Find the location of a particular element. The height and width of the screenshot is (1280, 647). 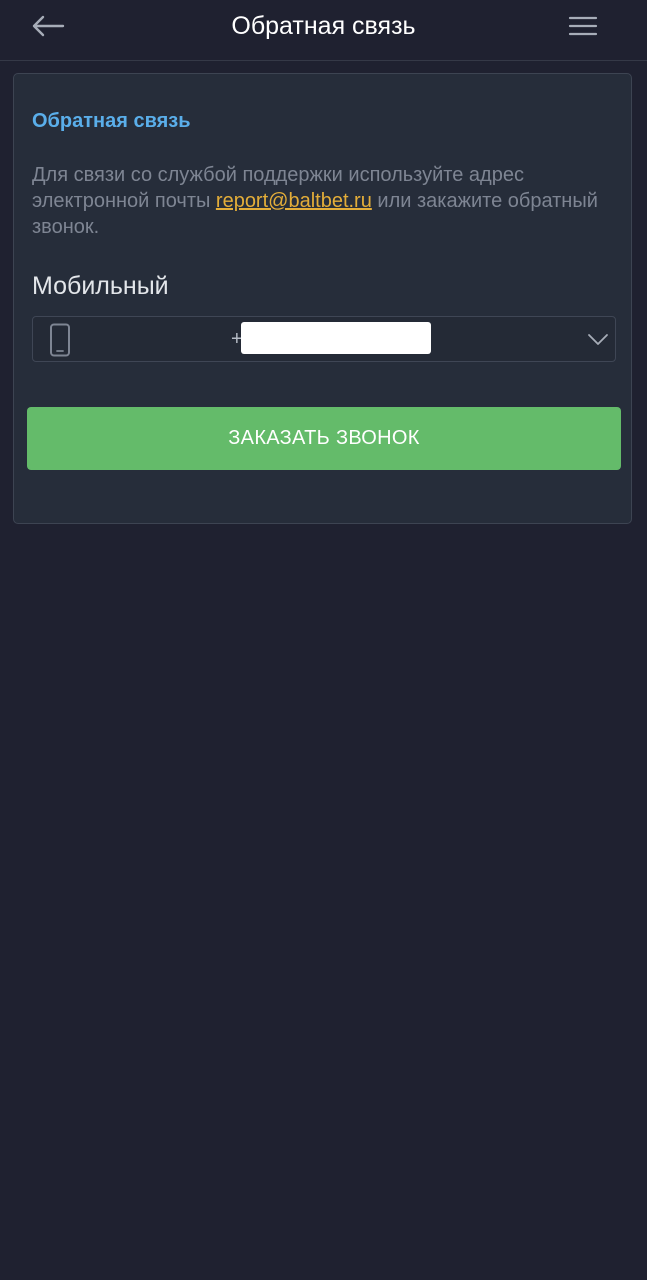

card-title: Обратная связь is located at coordinates (111, 121).